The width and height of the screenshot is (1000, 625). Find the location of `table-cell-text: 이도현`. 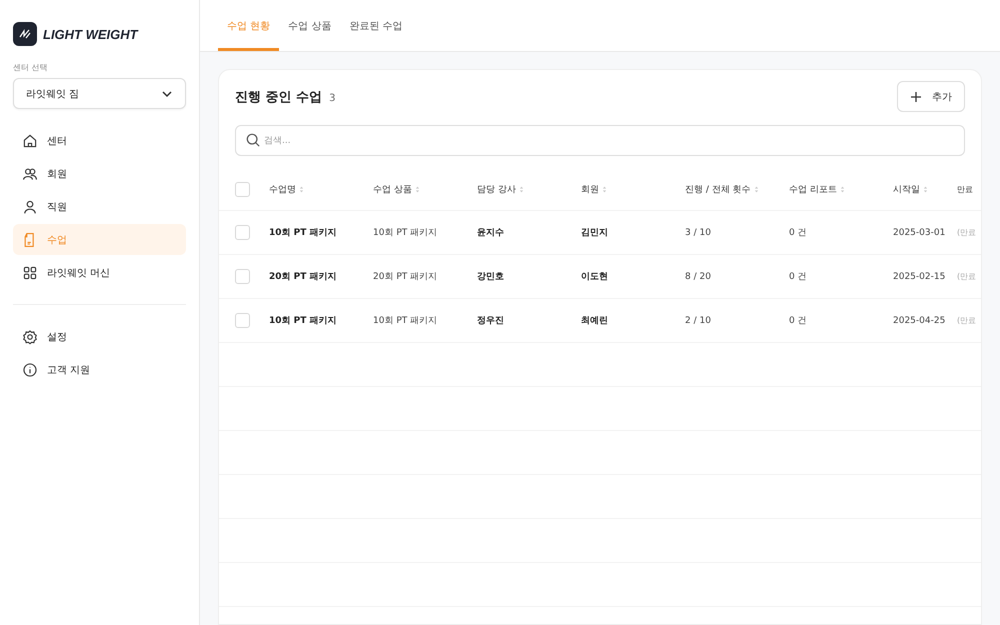

table-cell-text: 이도현 is located at coordinates (594, 277).